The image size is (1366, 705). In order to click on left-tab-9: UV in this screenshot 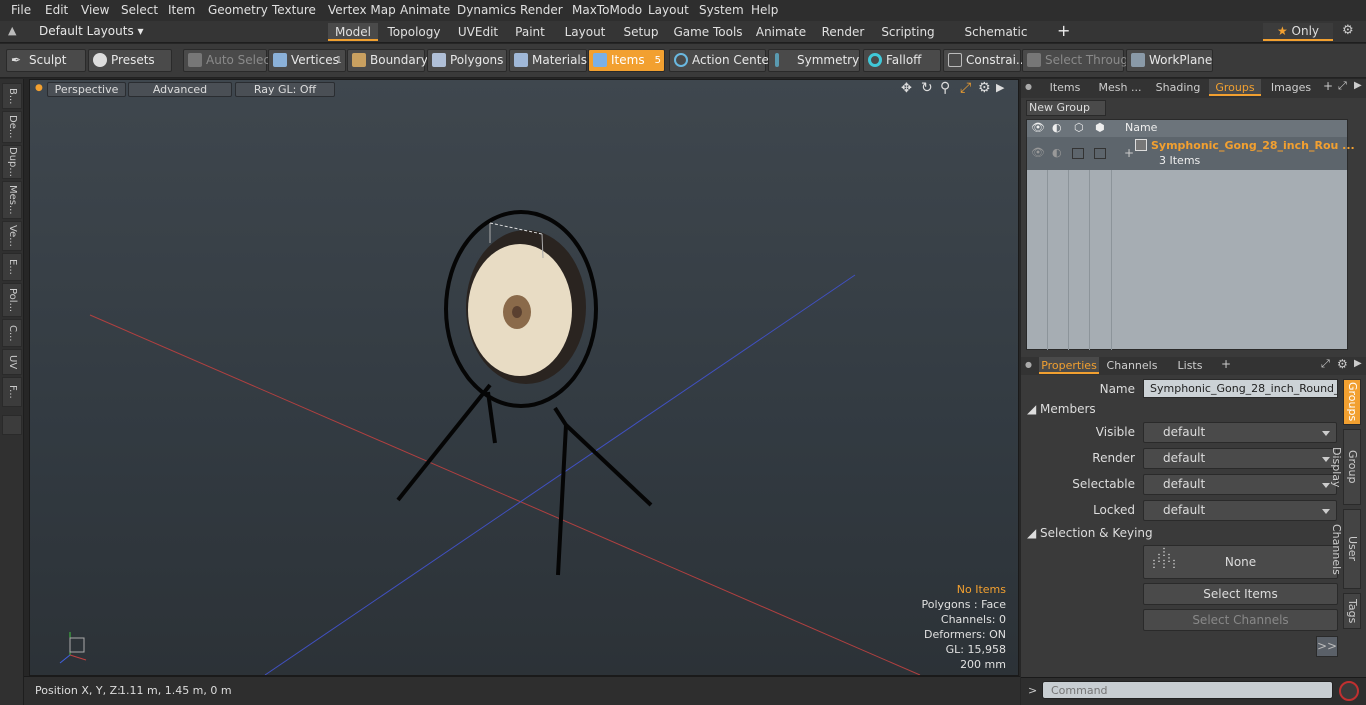, I will do `click(12, 362)`.